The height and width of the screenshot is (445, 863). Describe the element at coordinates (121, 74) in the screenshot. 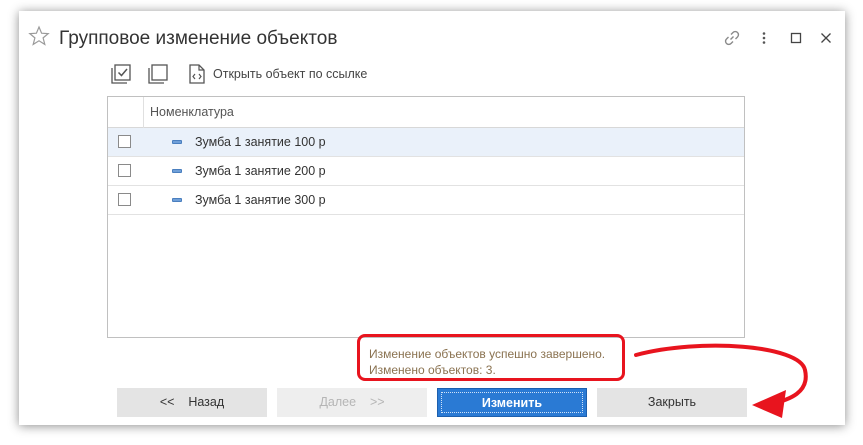

I see `select-all-icon` at that location.